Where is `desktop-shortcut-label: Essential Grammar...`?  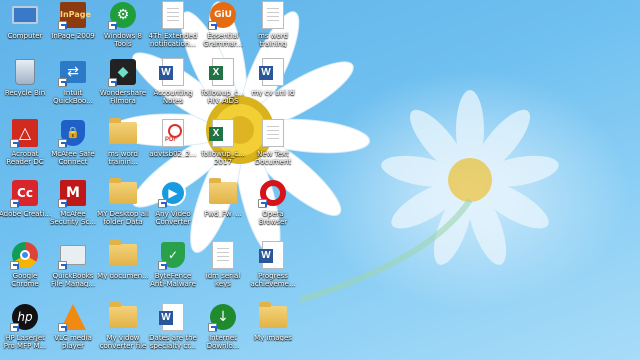 desktop-shortcut-label: Essential Grammar... is located at coordinates (223, 40).